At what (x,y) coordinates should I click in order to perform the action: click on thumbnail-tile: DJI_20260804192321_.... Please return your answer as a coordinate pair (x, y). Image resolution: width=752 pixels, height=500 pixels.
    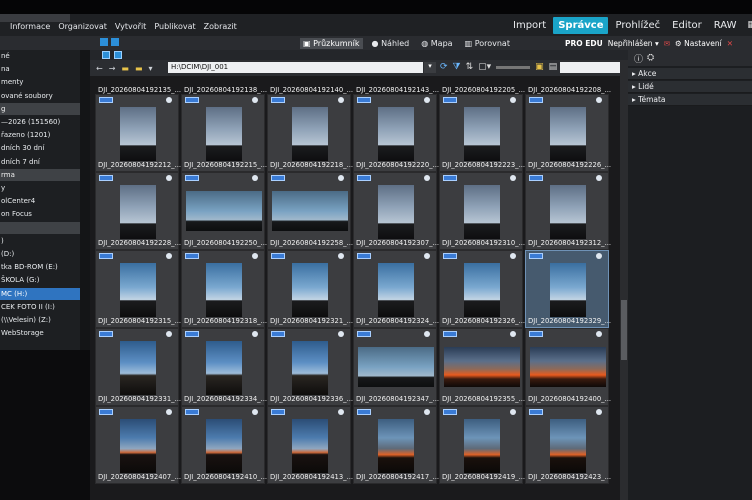
    Looking at the image, I should click on (310, 289).